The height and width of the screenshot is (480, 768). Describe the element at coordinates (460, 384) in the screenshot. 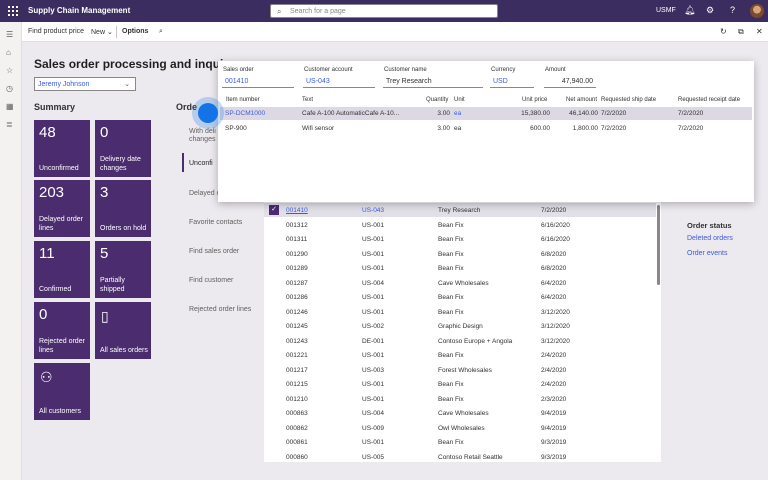

I see `table-row: 001215 US-001 Bean Fix 2/4/2020` at that location.